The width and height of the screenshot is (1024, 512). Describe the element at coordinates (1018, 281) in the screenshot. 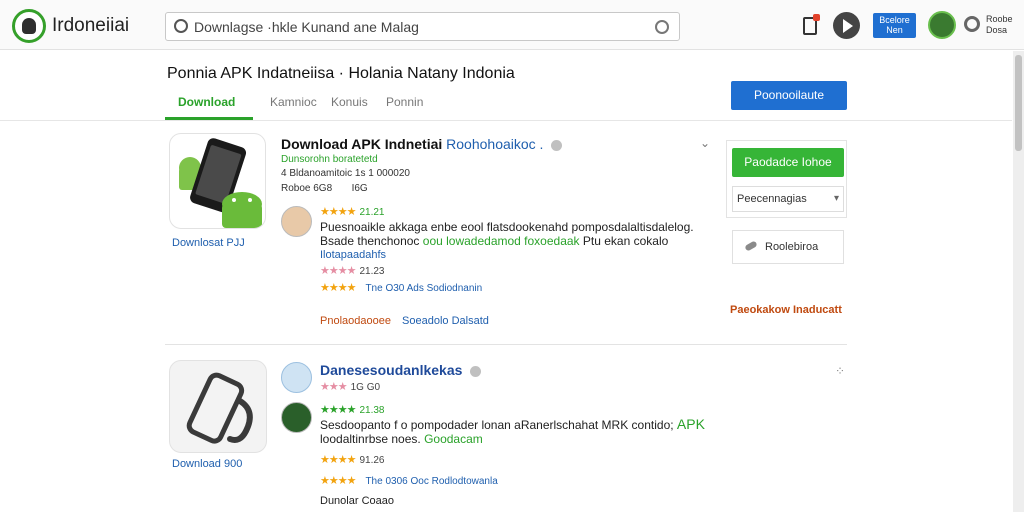

I see `scrollbar` at that location.